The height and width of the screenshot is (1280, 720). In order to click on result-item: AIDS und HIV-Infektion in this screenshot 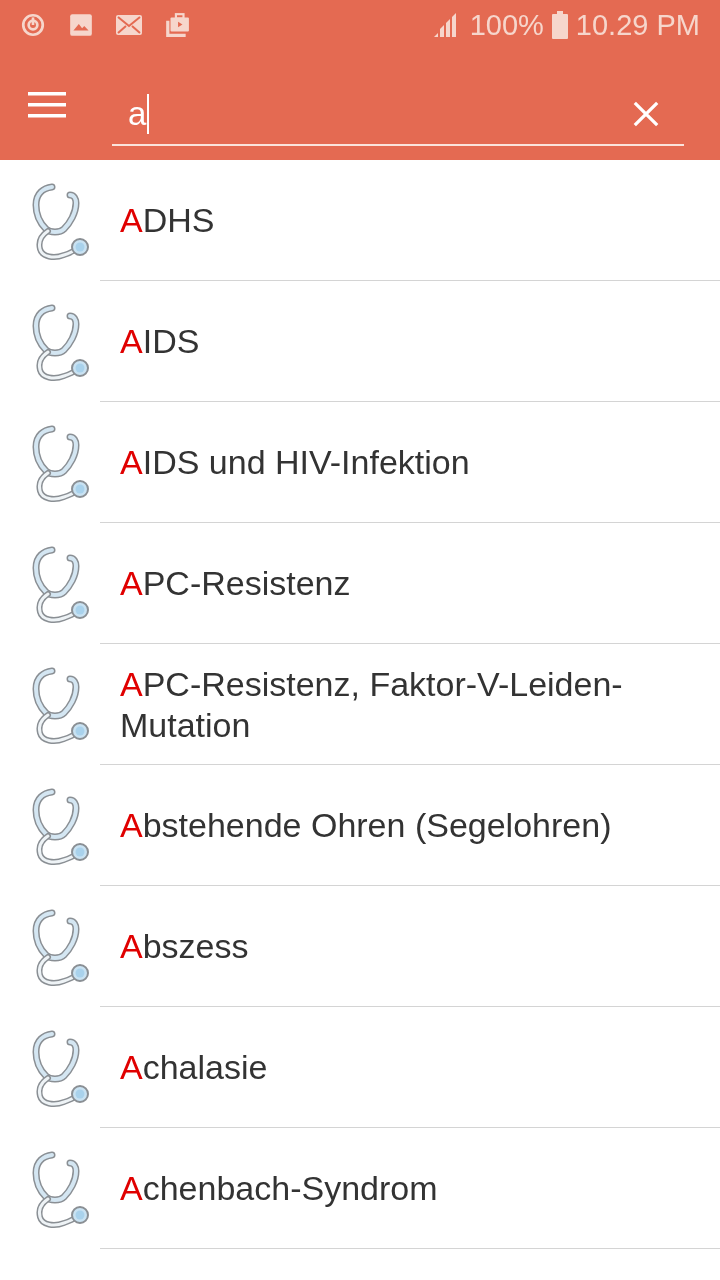, I will do `click(325, 462)`.